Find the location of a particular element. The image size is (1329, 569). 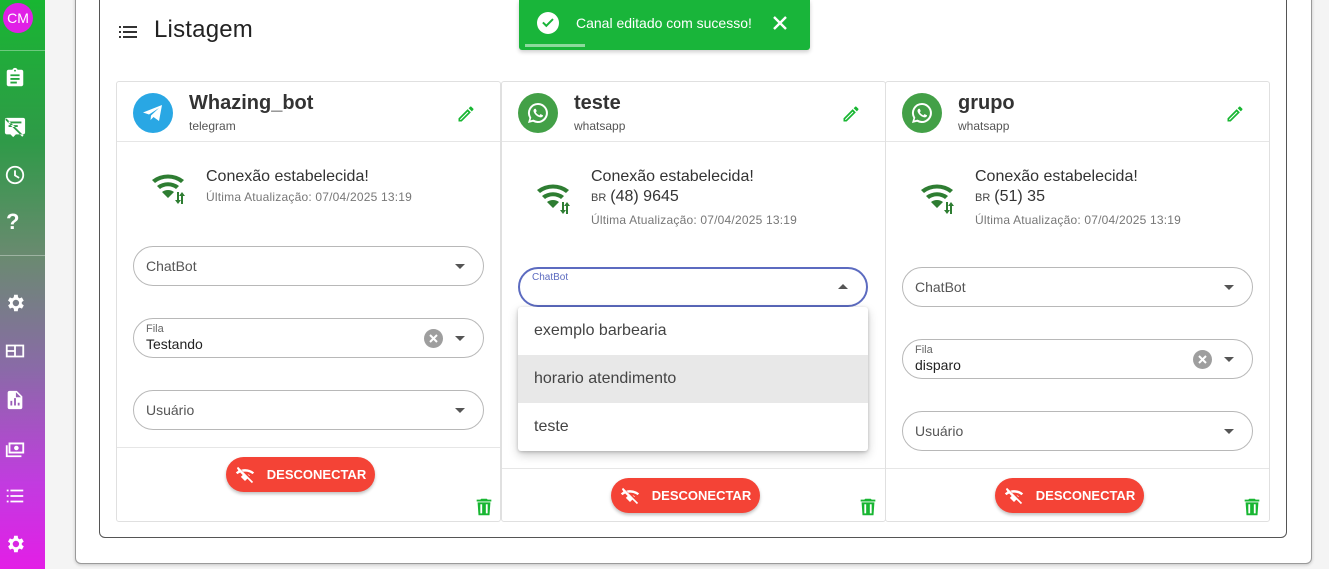

card-header: grupo whatsapp is located at coordinates (1077, 112).